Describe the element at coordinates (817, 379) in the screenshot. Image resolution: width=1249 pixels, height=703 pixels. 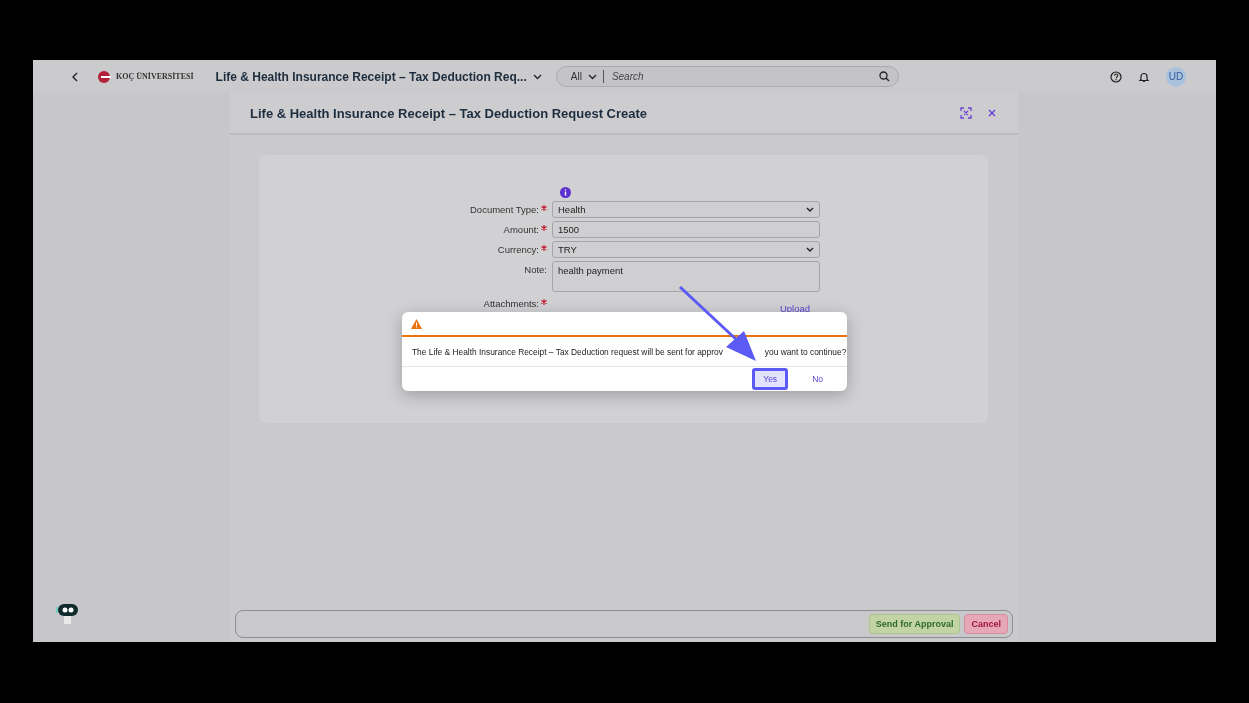
I see `no-button: No` at that location.